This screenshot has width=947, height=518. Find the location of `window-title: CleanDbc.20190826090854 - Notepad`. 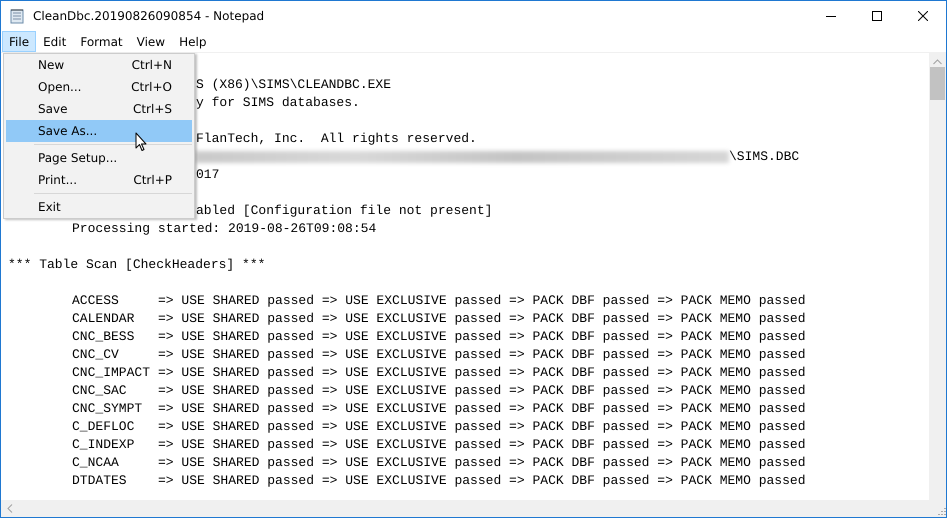

window-title: CleanDbc.20190826090854 - Notepad is located at coordinates (149, 16).